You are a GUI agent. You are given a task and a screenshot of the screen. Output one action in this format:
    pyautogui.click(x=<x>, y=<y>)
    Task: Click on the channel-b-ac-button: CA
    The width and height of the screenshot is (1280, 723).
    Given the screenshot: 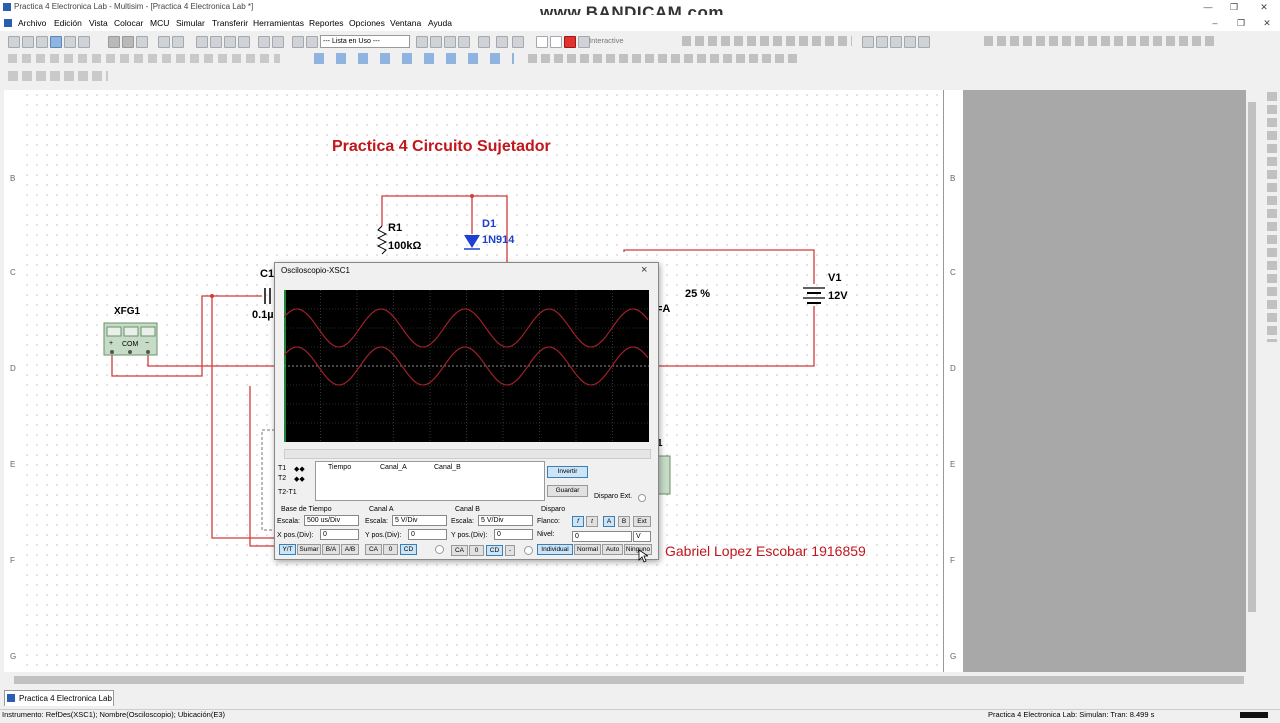 What is the action you would take?
    pyautogui.click(x=459, y=550)
    